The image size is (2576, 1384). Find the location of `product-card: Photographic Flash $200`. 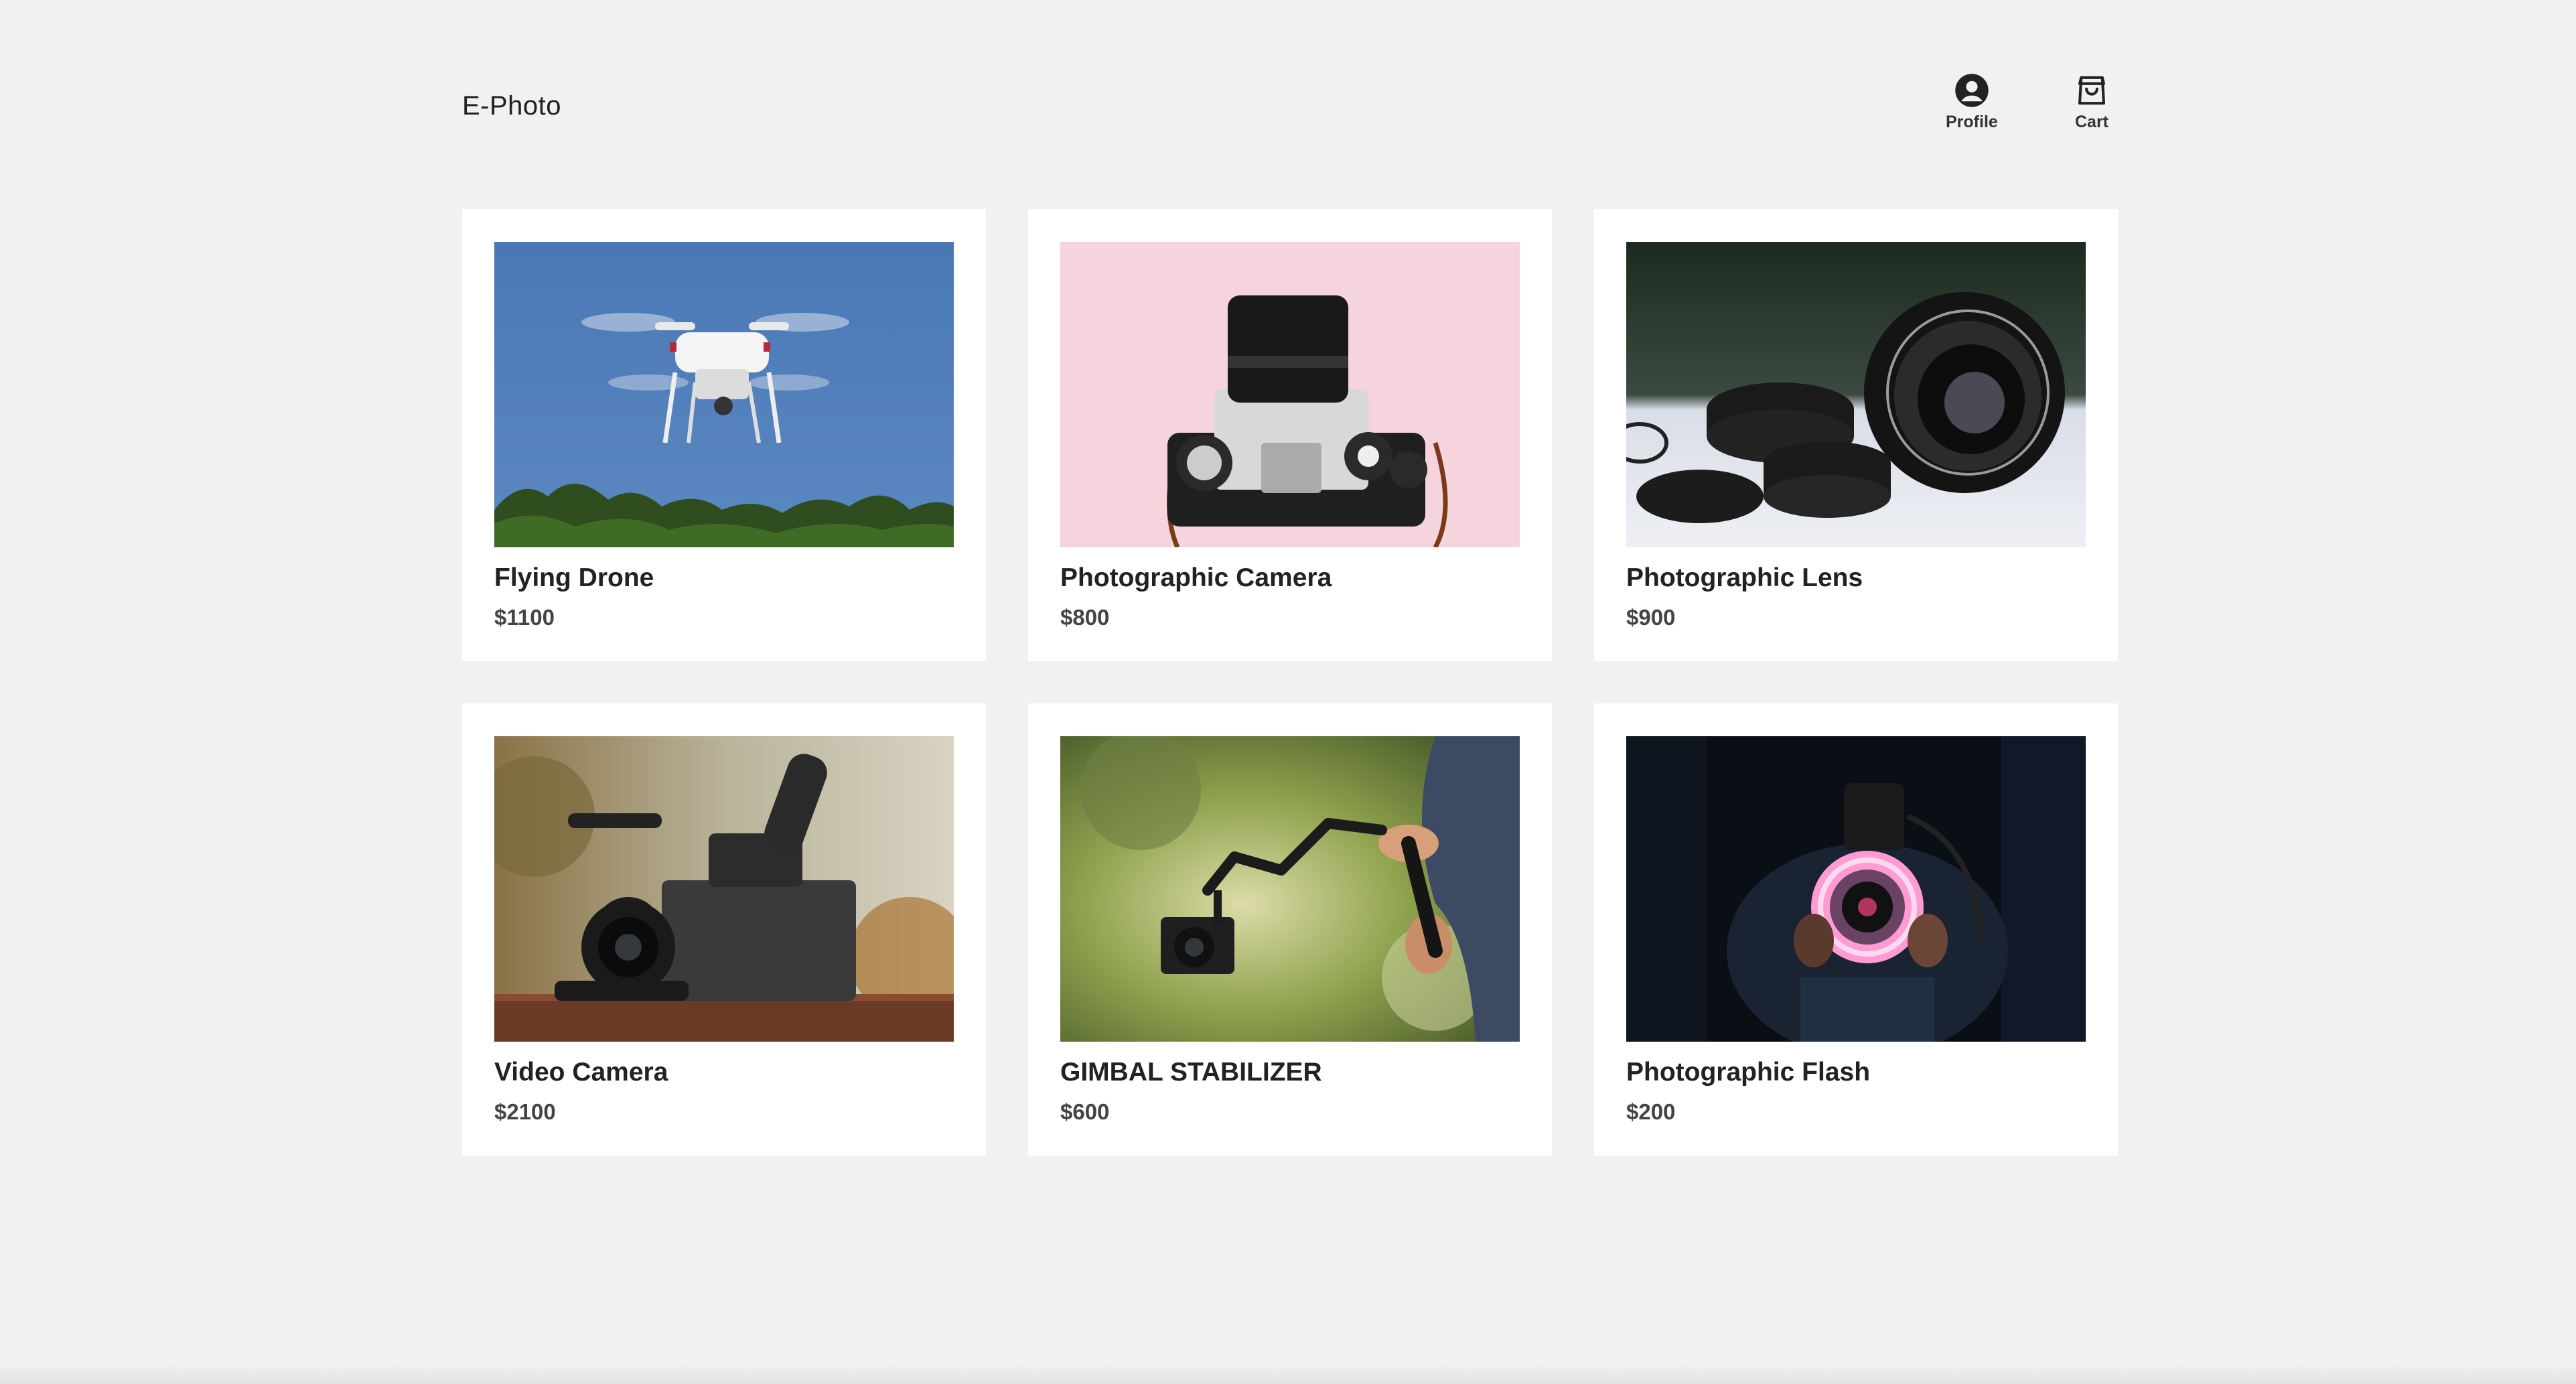

product-card: Photographic Flash $200 is located at coordinates (1856, 929).